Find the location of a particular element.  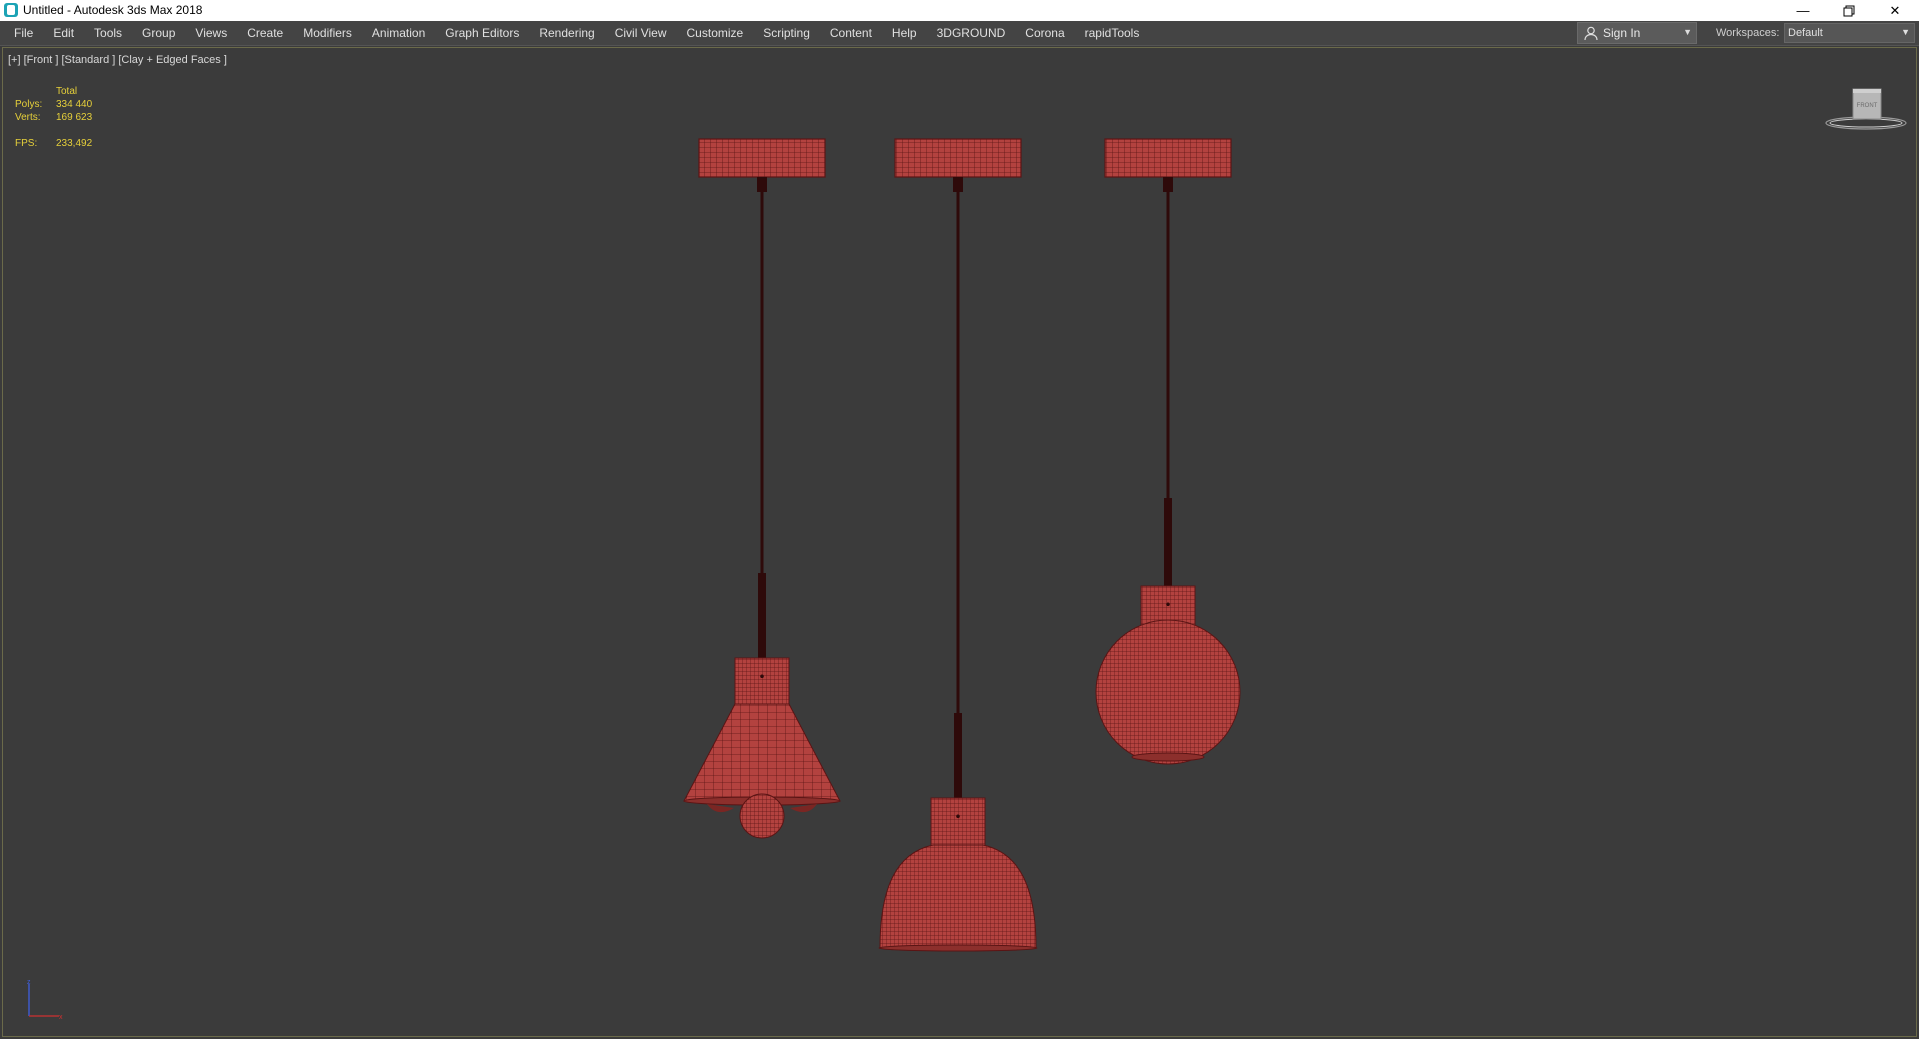

menu-graph-editors: Graph Editors is located at coordinates (482, 33).